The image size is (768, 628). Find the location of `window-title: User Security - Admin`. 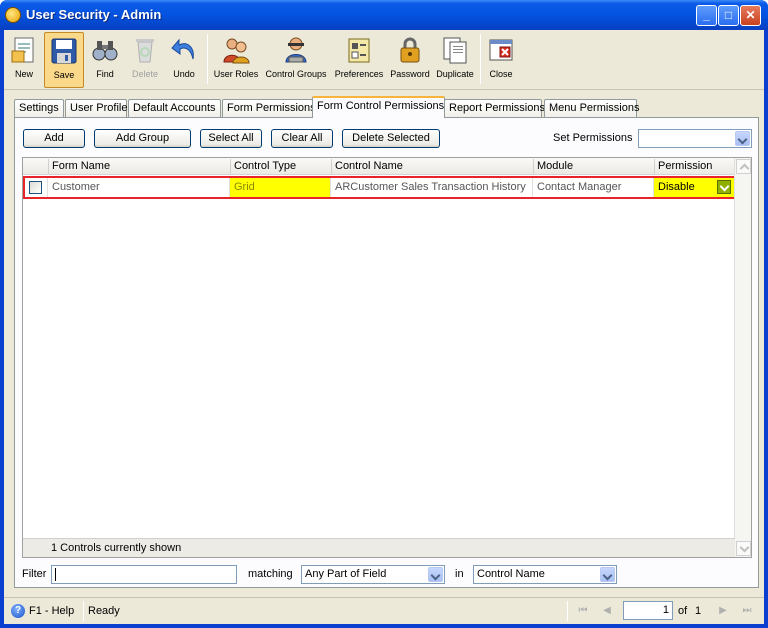

window-title: User Security - Admin is located at coordinates (94, 14).